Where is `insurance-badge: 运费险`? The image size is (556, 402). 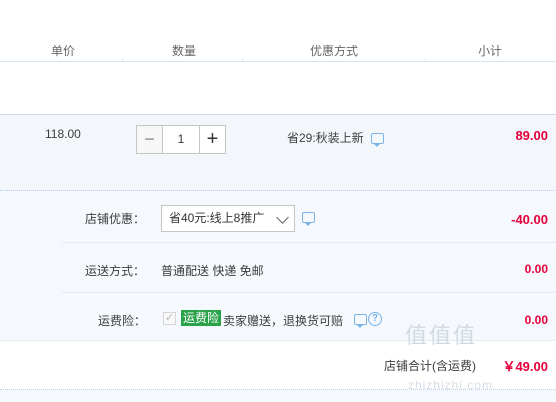
insurance-badge: 运费险 is located at coordinates (201, 318).